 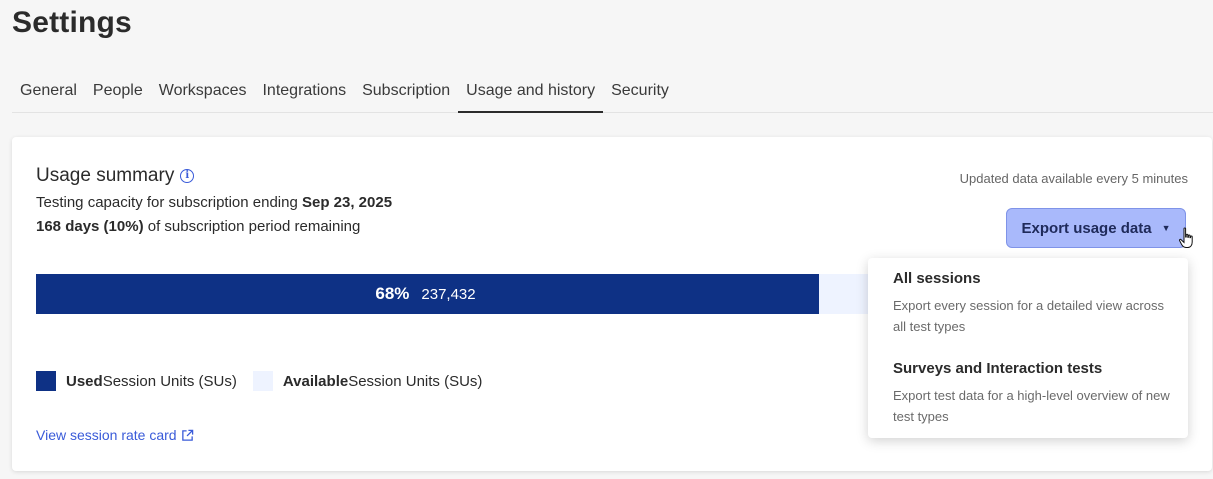 I want to click on tab-subscription: Subscription, so click(x=406, y=91).